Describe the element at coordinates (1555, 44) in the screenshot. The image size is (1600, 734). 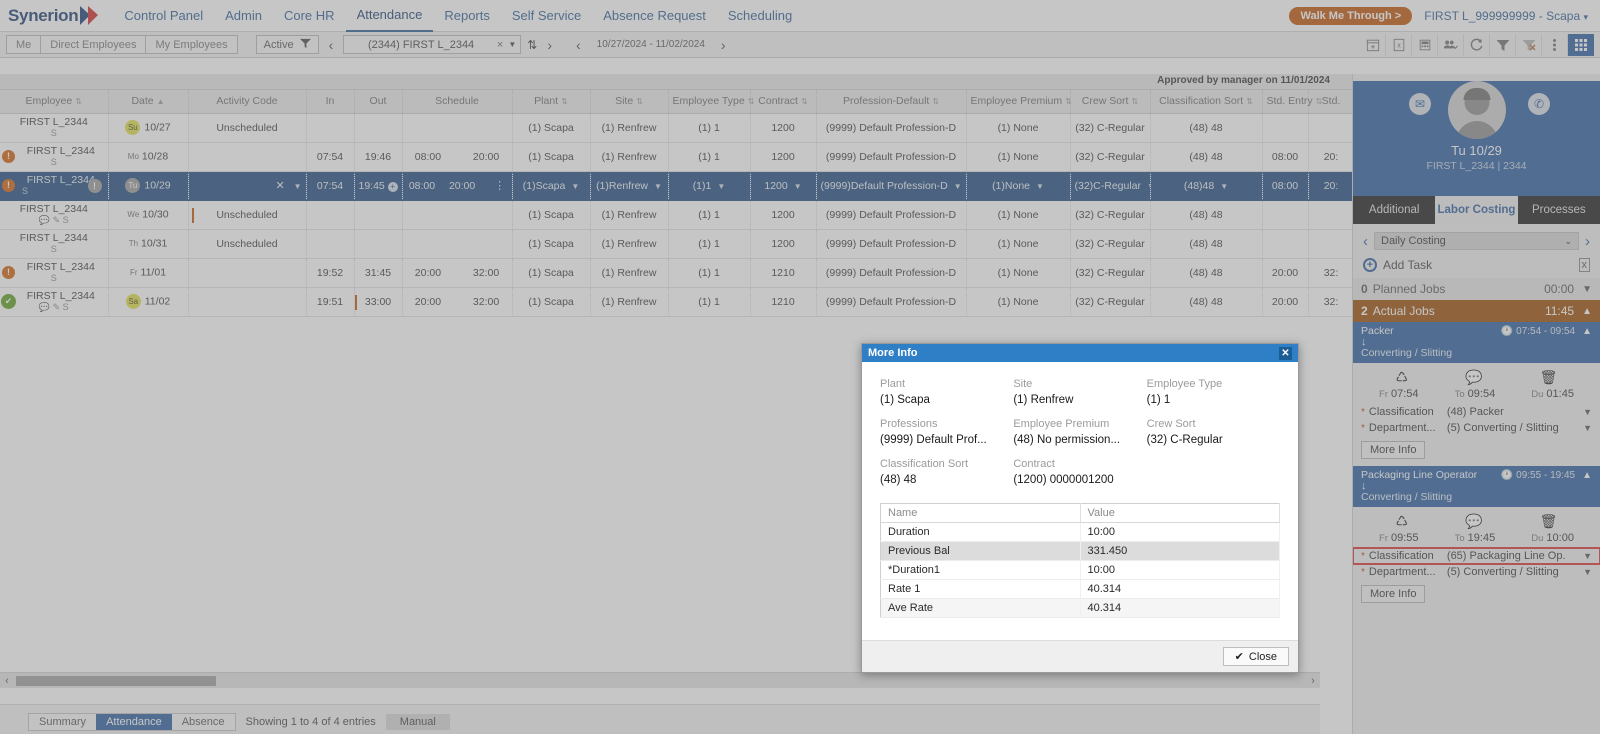
I see `more-vertical-icon` at that location.